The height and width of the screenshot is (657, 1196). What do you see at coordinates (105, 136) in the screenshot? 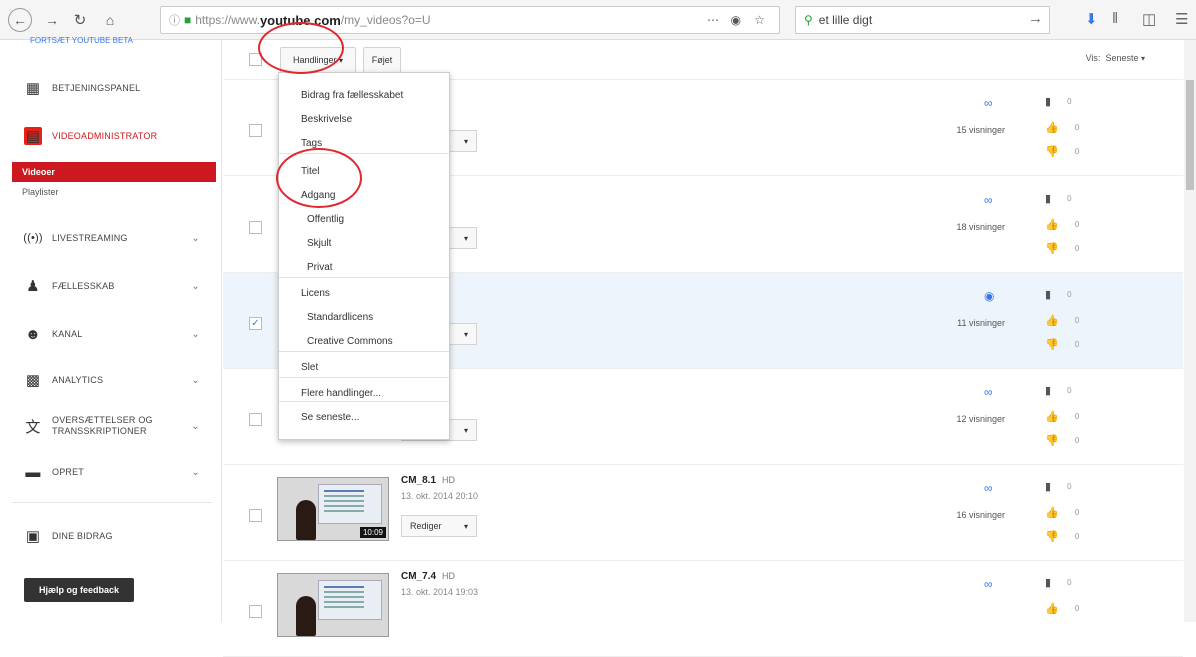
I see `sidebar-item-label: VIDEOADMINISTRATOR` at bounding box center [105, 136].